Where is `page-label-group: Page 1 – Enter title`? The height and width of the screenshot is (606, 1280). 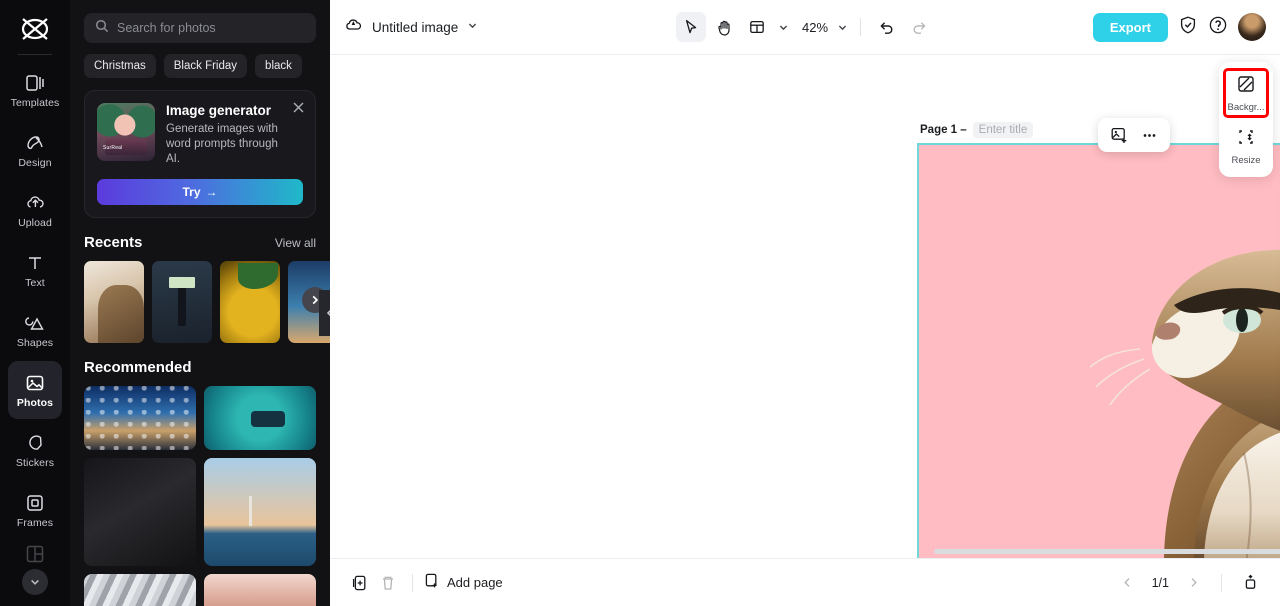 page-label-group: Page 1 – Enter title is located at coordinates (977, 130).